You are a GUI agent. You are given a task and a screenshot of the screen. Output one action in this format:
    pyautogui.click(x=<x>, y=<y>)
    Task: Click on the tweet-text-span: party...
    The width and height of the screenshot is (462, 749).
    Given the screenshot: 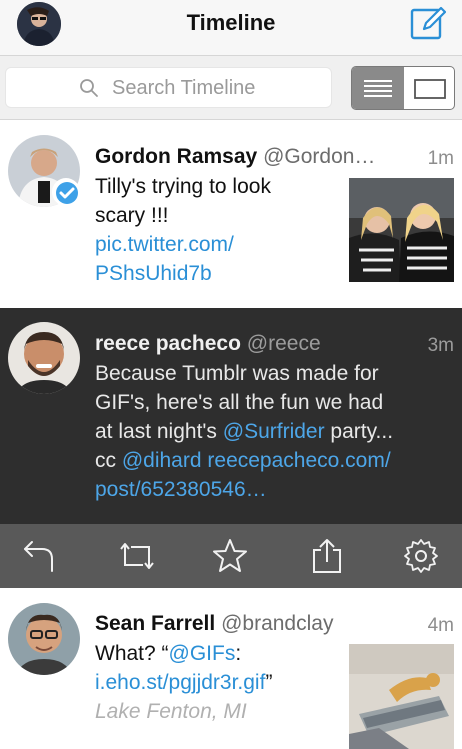 What is the action you would take?
    pyautogui.click(x=359, y=431)
    